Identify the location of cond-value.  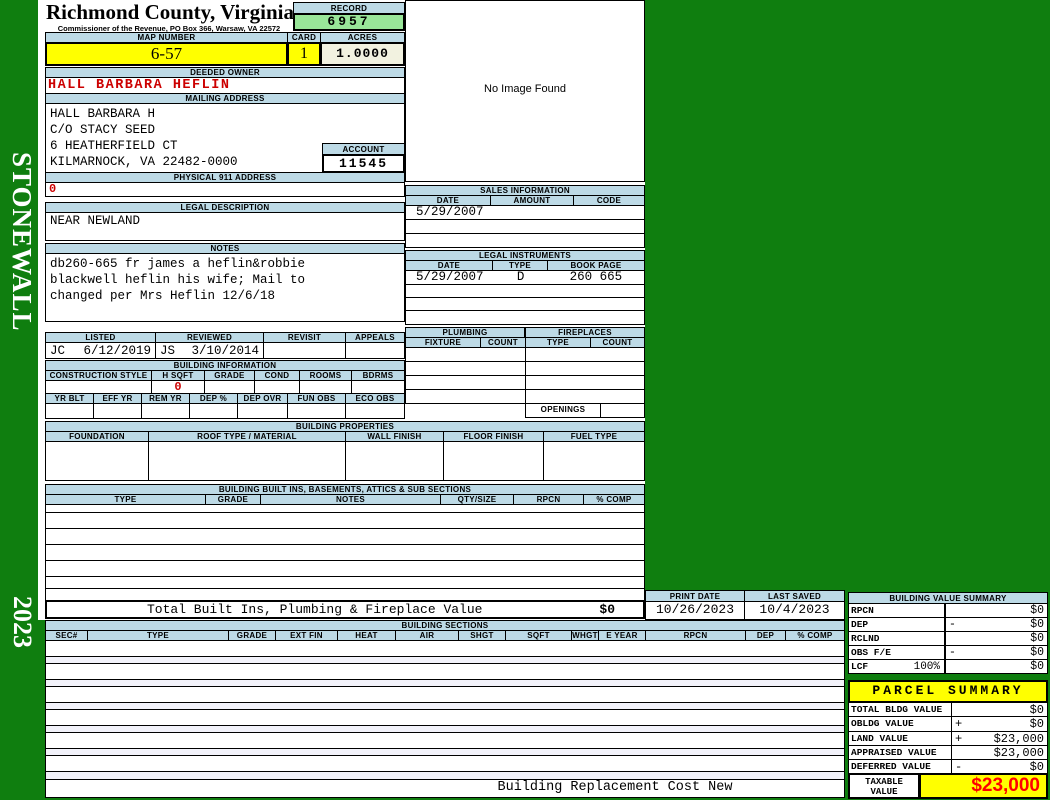
(277, 387).